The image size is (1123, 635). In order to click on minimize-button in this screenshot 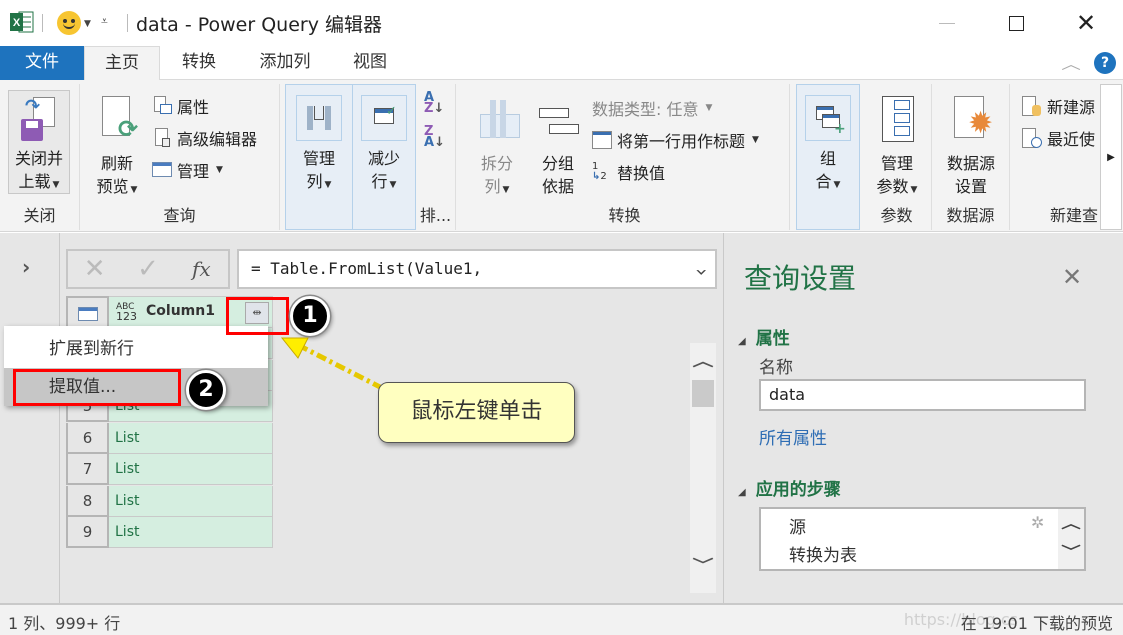, I will do `click(947, 23)`.